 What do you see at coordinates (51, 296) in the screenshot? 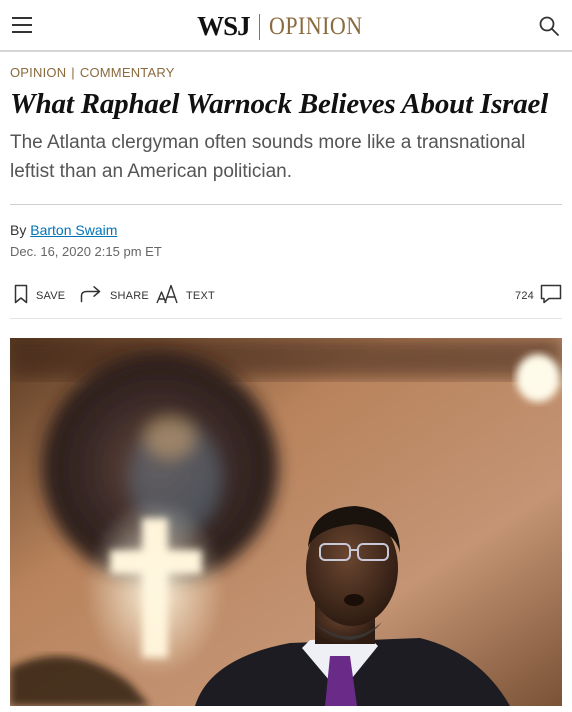
I see `save-label: SAVE` at bounding box center [51, 296].